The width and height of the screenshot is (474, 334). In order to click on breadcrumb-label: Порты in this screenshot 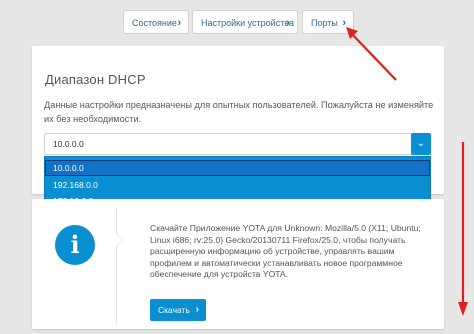, I will do `click(324, 23)`.